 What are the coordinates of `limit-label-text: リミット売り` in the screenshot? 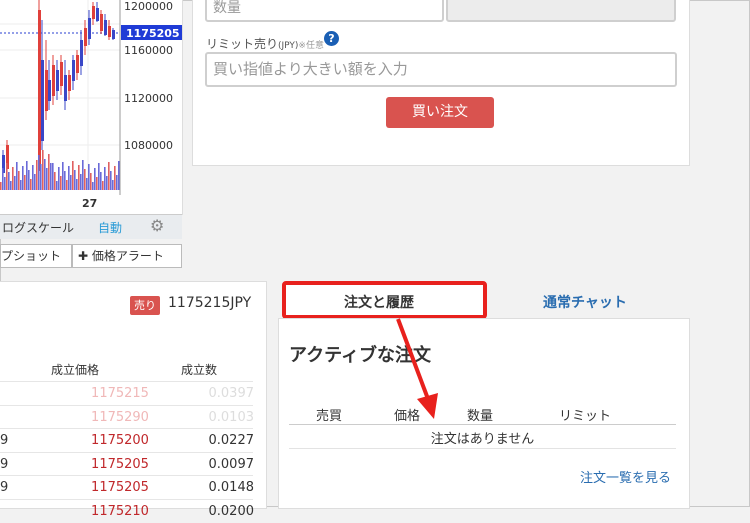 It's located at (242, 44).